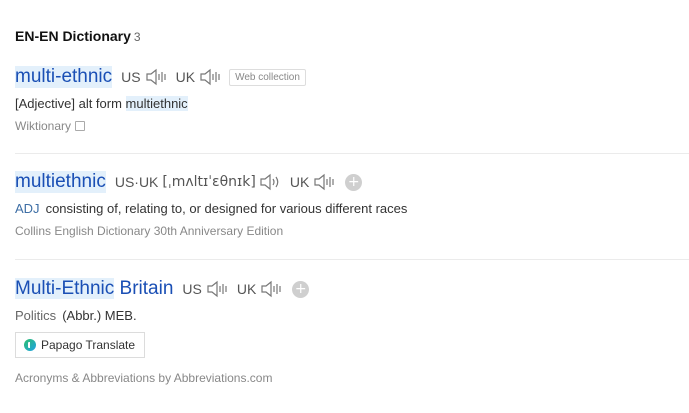  I want to click on headword-rest: Britain, so click(144, 288).